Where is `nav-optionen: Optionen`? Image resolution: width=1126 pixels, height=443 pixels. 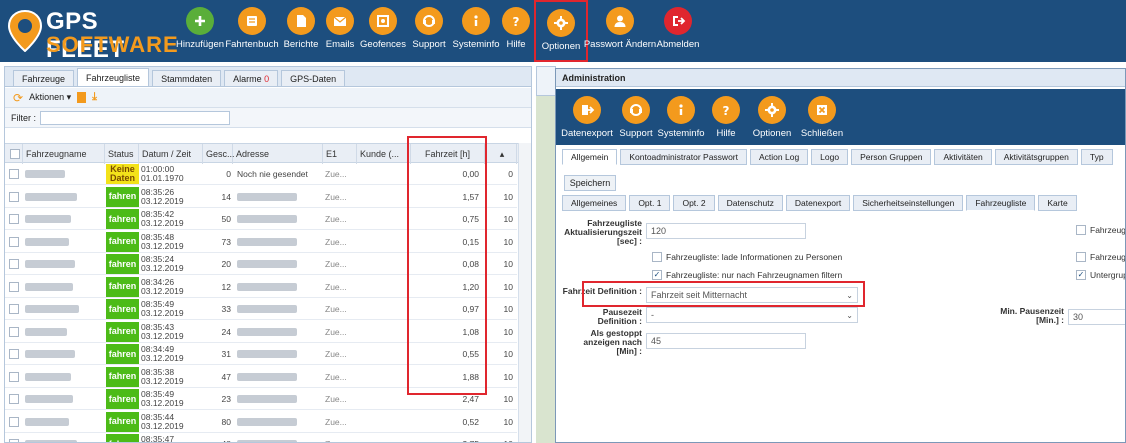 nav-optionen: Optionen is located at coordinates (561, 31).